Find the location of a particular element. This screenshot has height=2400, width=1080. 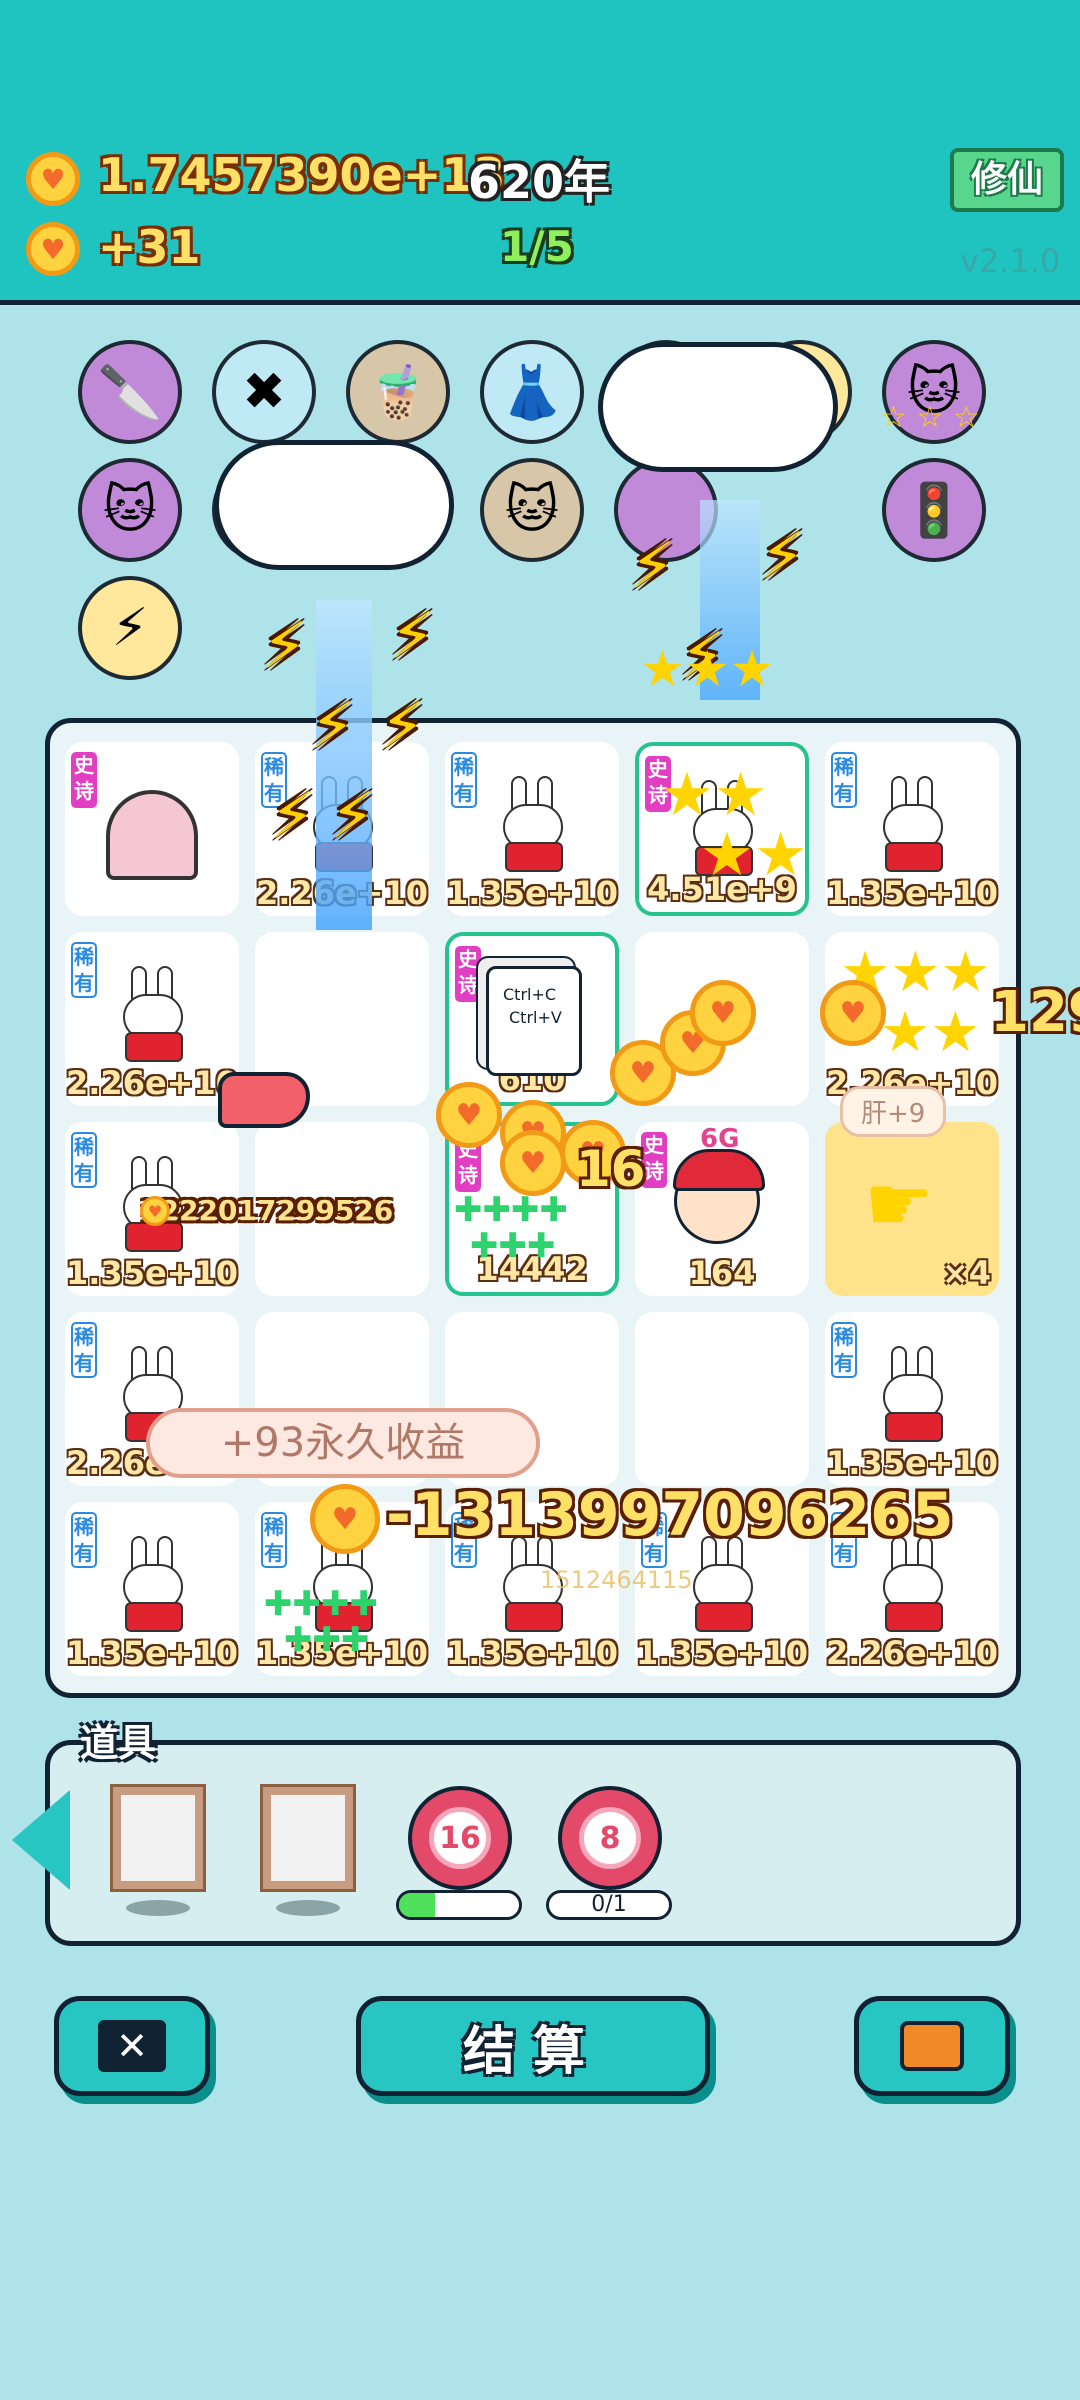

chopsticks-item-icon: ✖ is located at coordinates (264, 392).